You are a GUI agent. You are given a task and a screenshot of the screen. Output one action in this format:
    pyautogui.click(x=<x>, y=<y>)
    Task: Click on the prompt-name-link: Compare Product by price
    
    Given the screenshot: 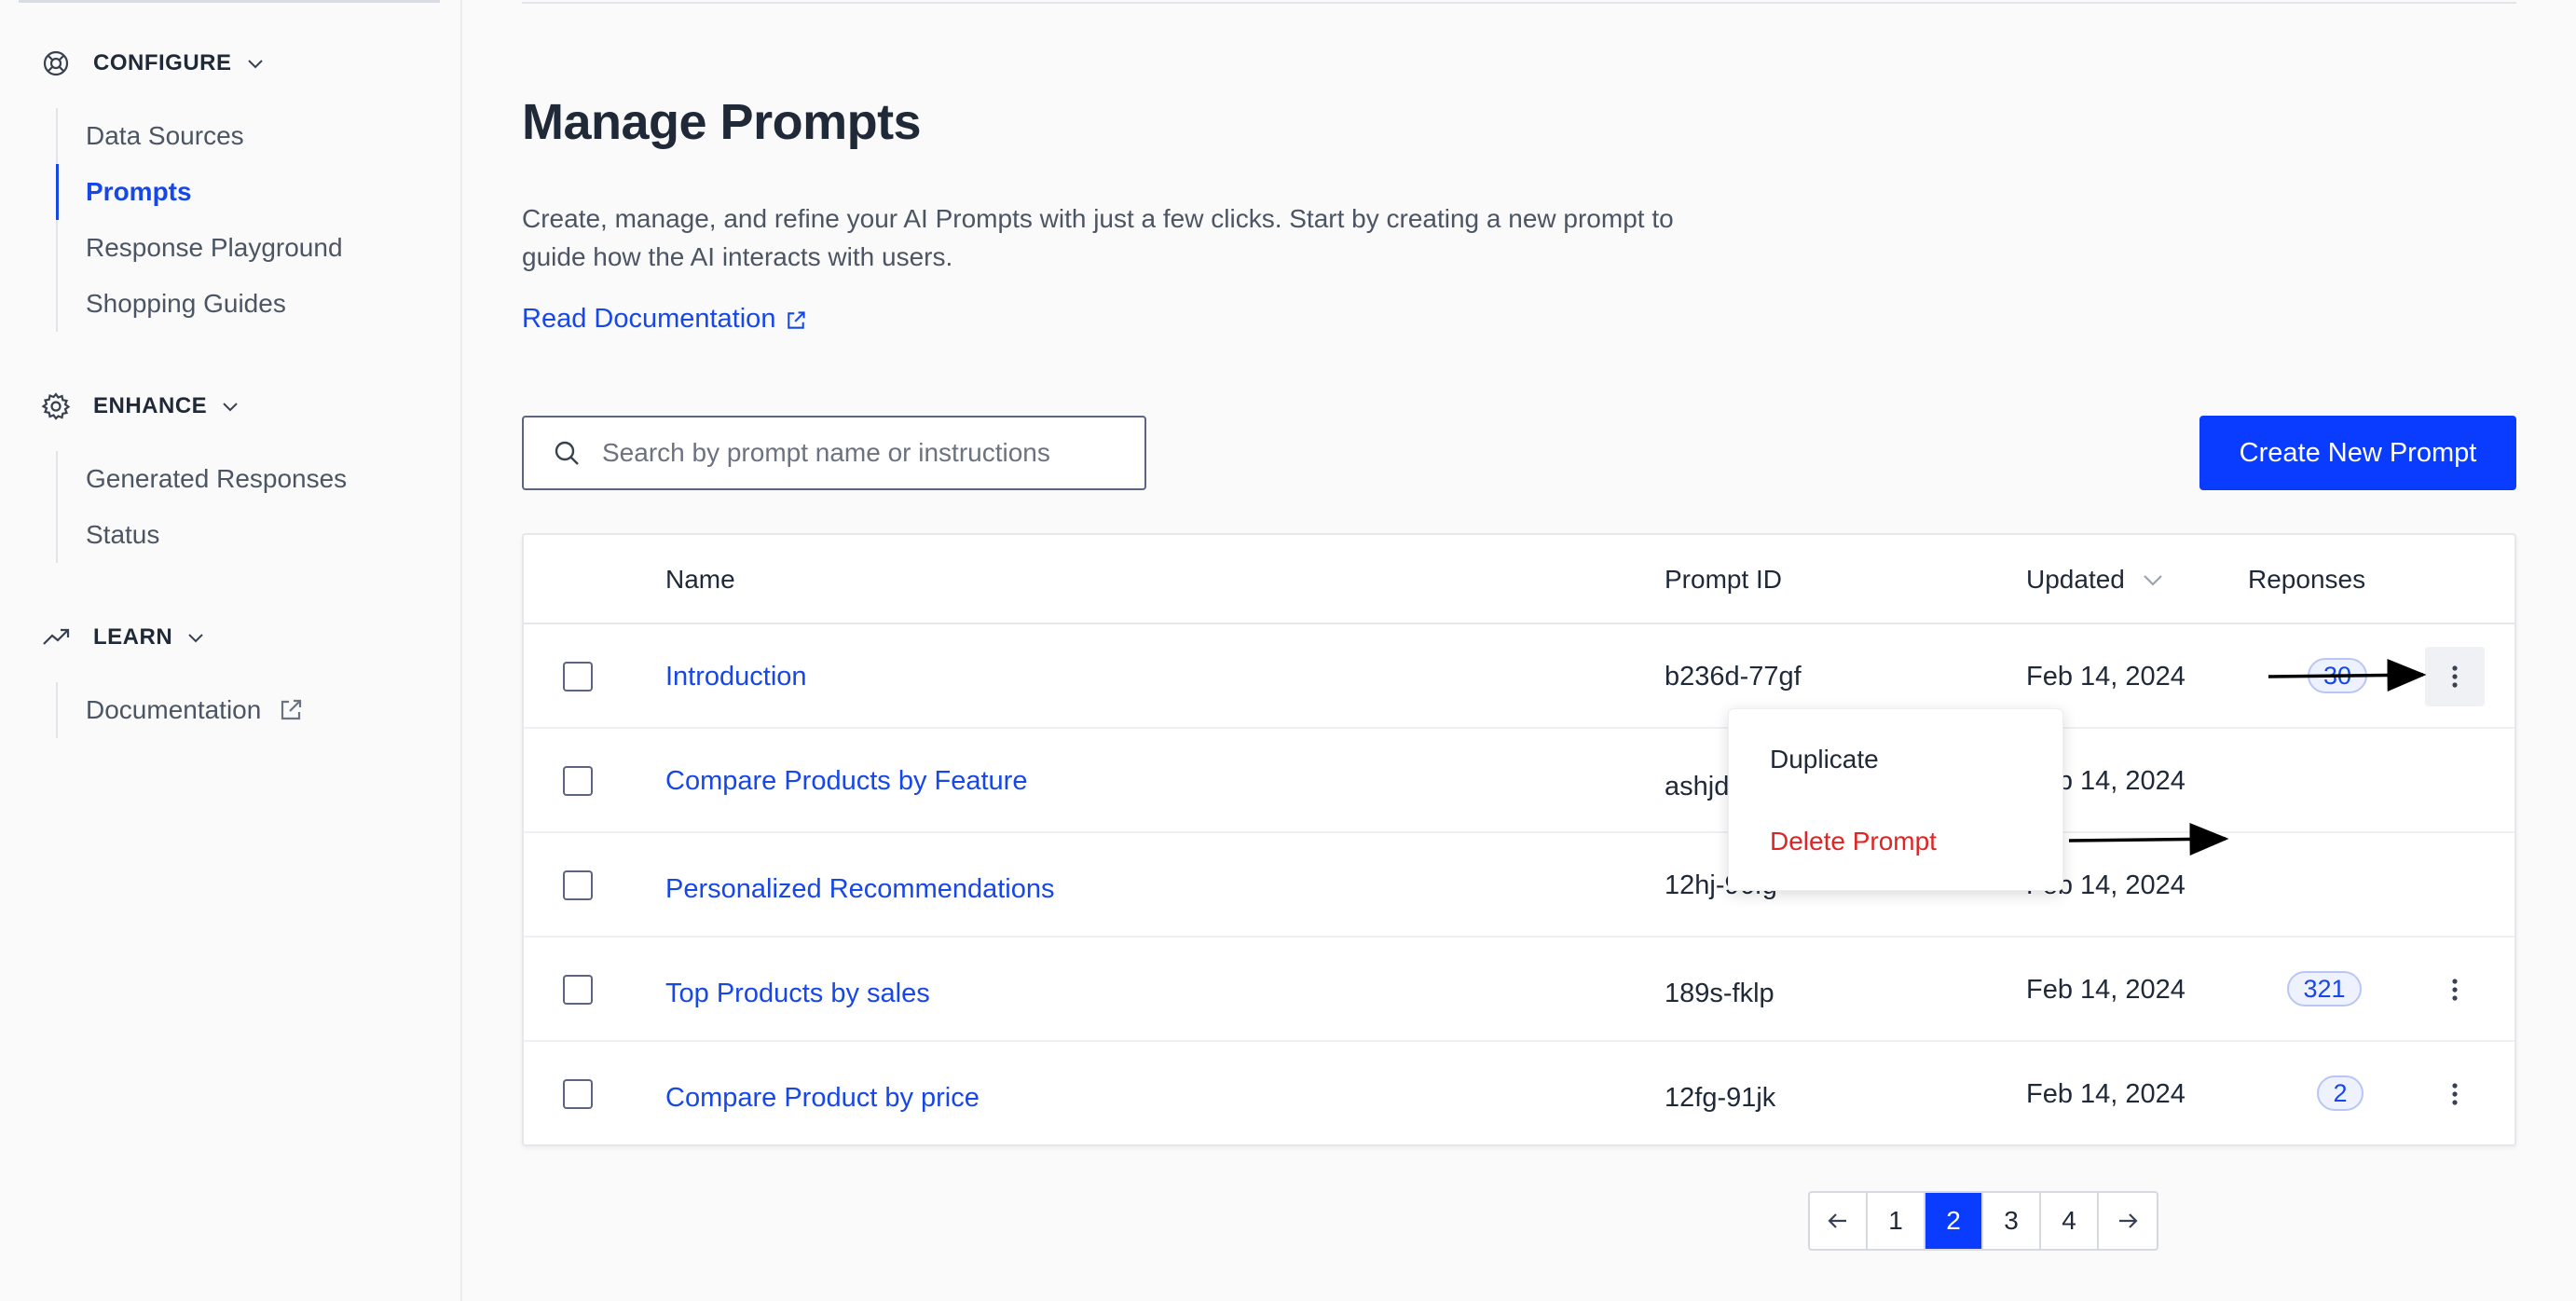 What is the action you would take?
    pyautogui.click(x=822, y=1098)
    